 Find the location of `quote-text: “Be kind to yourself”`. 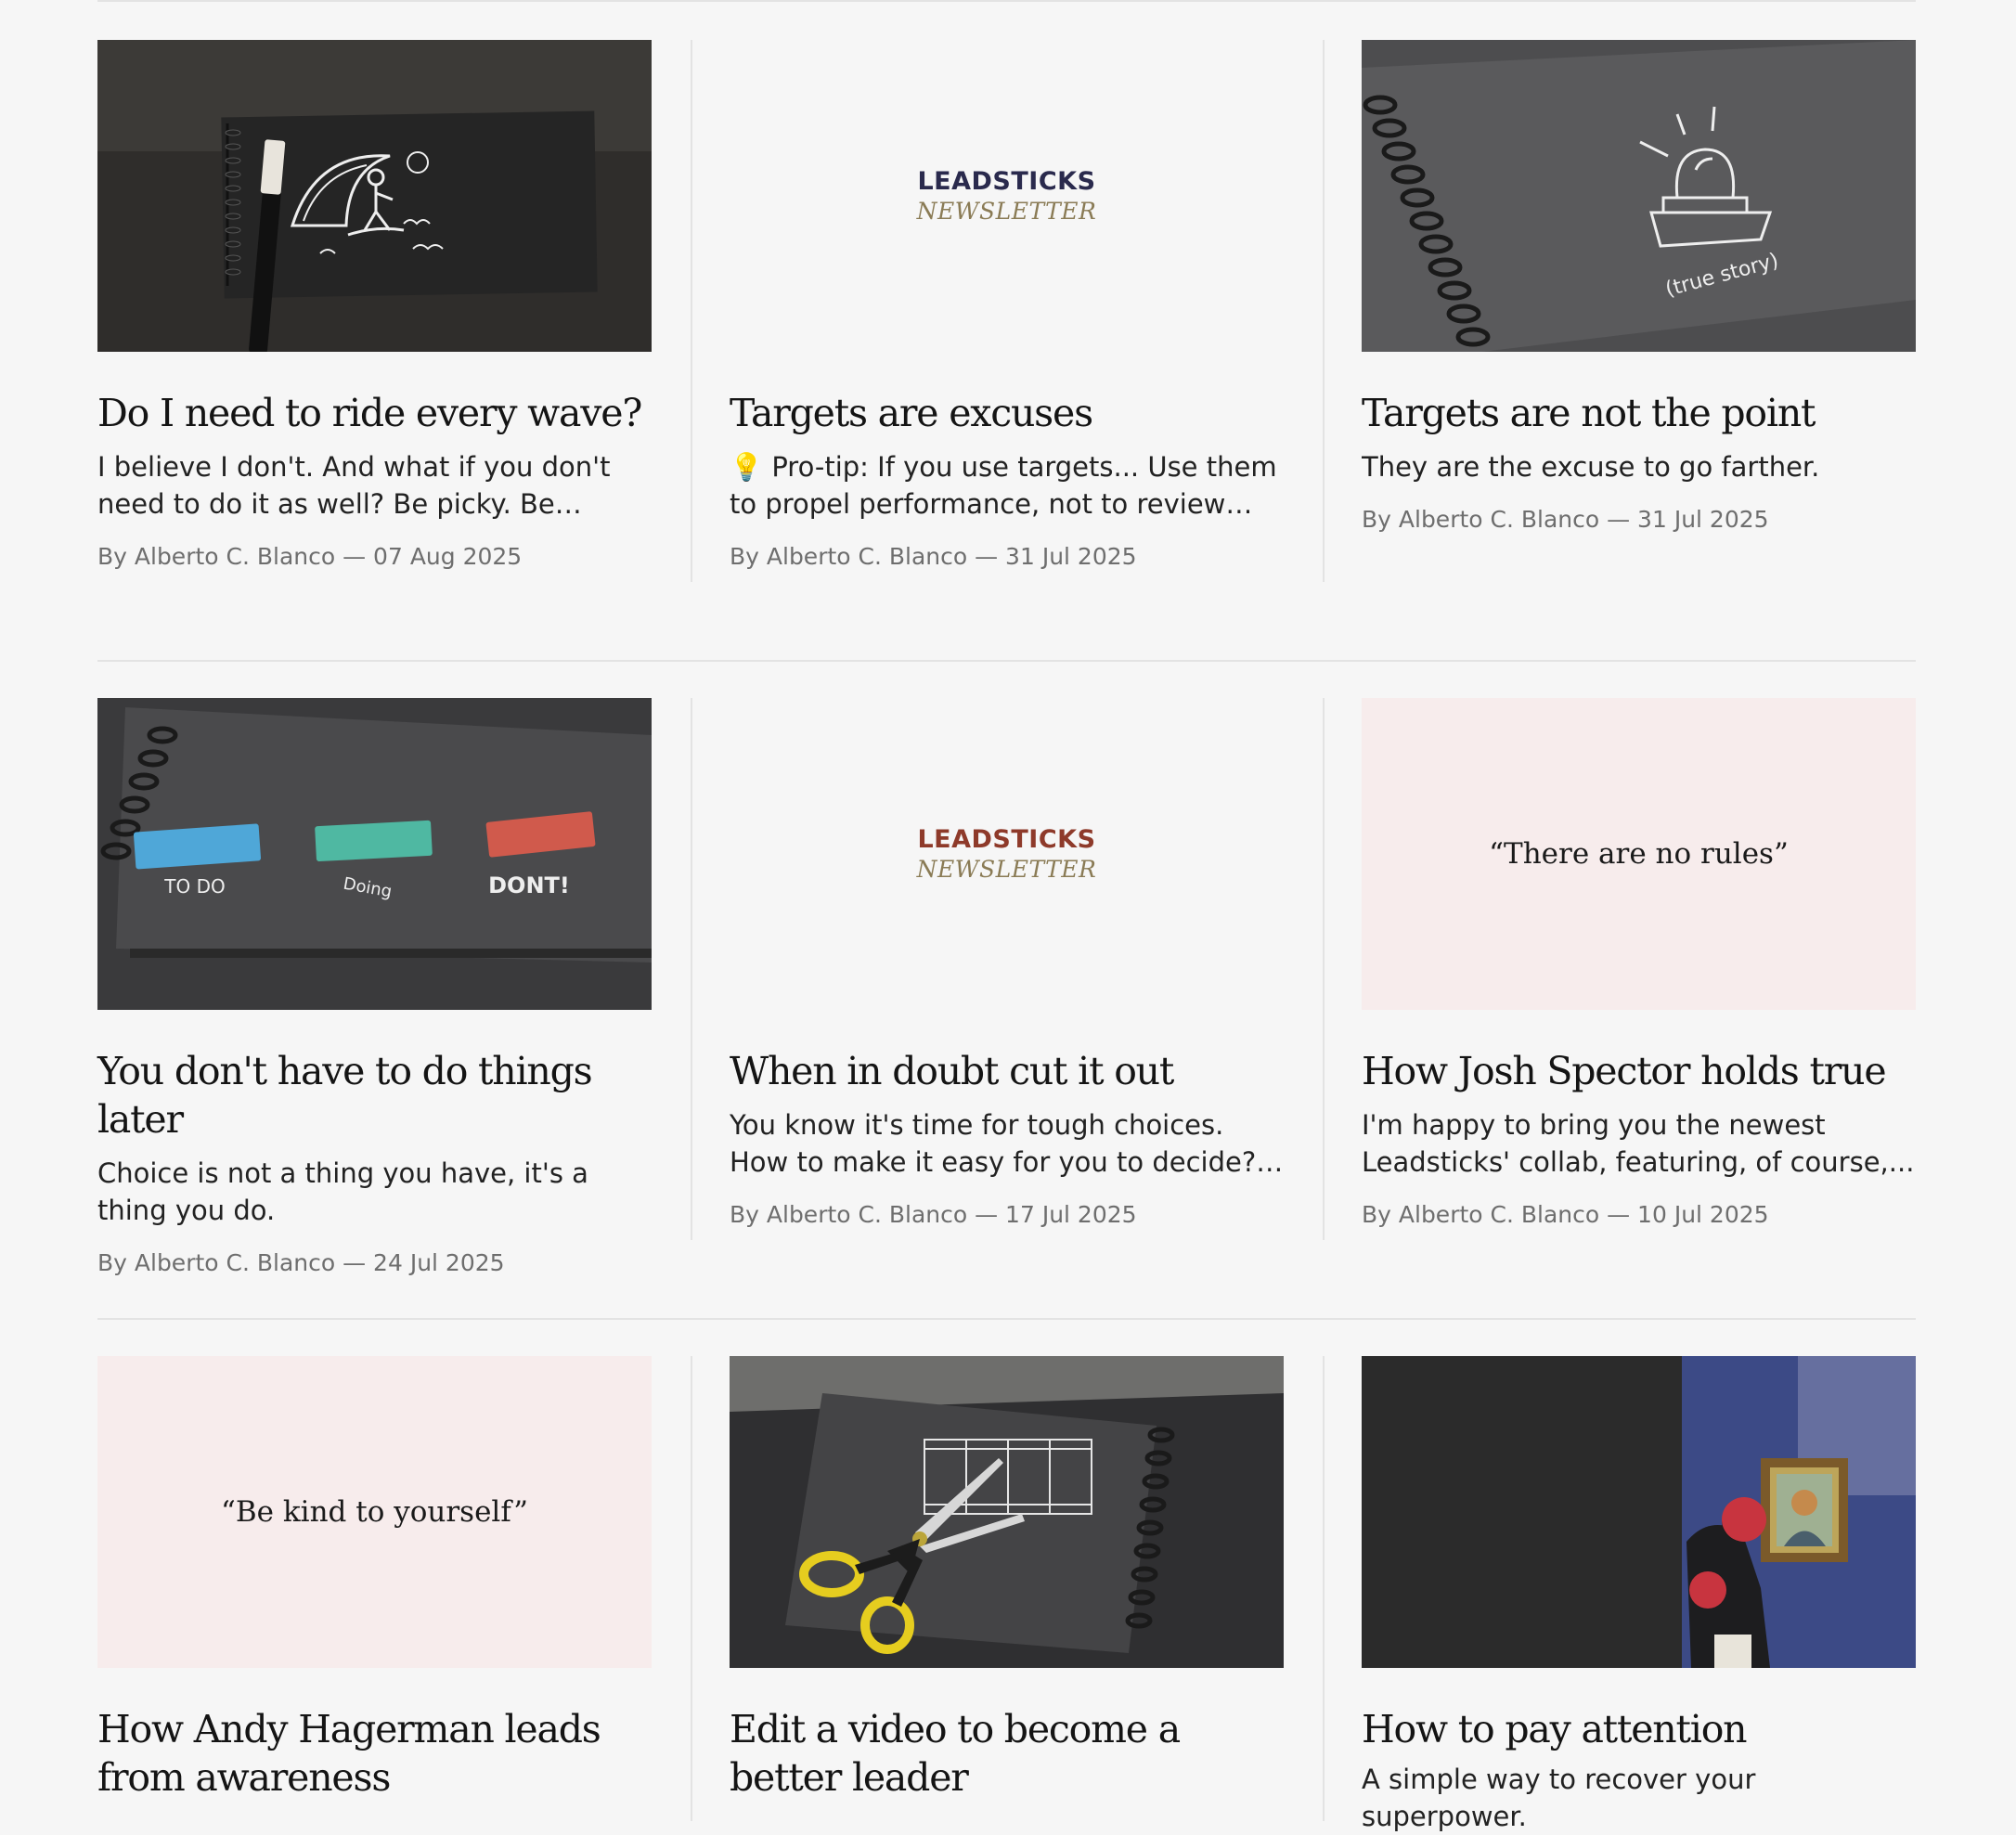

quote-text: “Be kind to yourself” is located at coordinates (374, 1512).